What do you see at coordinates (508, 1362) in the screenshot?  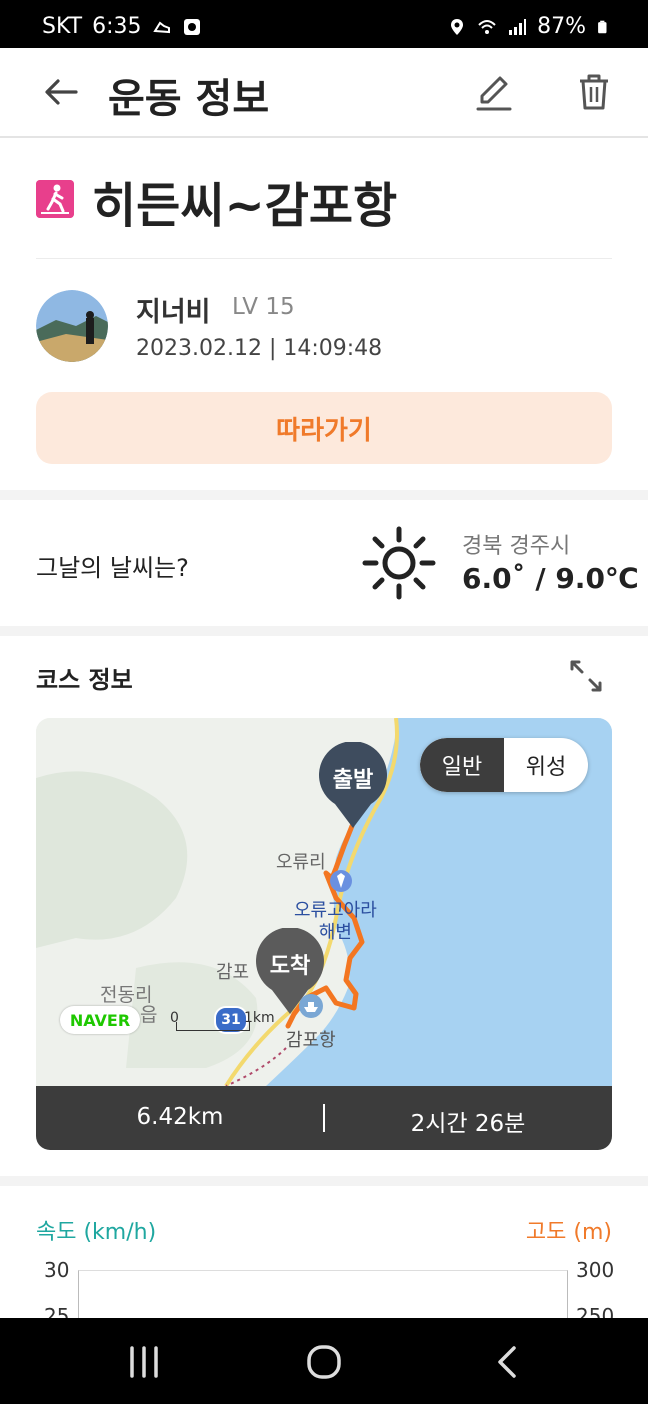 I see `nav-back-icon` at bounding box center [508, 1362].